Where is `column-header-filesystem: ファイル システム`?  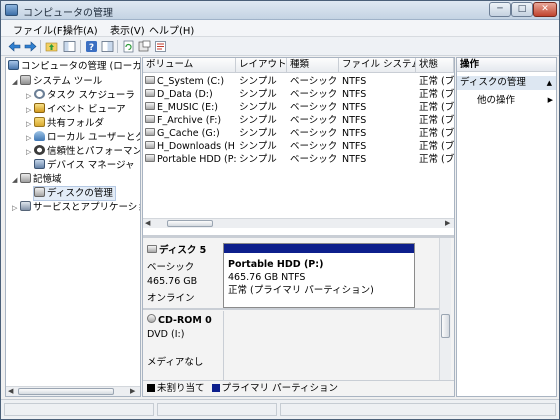
column-header-filesystem: ファイル システム is located at coordinates (377, 65).